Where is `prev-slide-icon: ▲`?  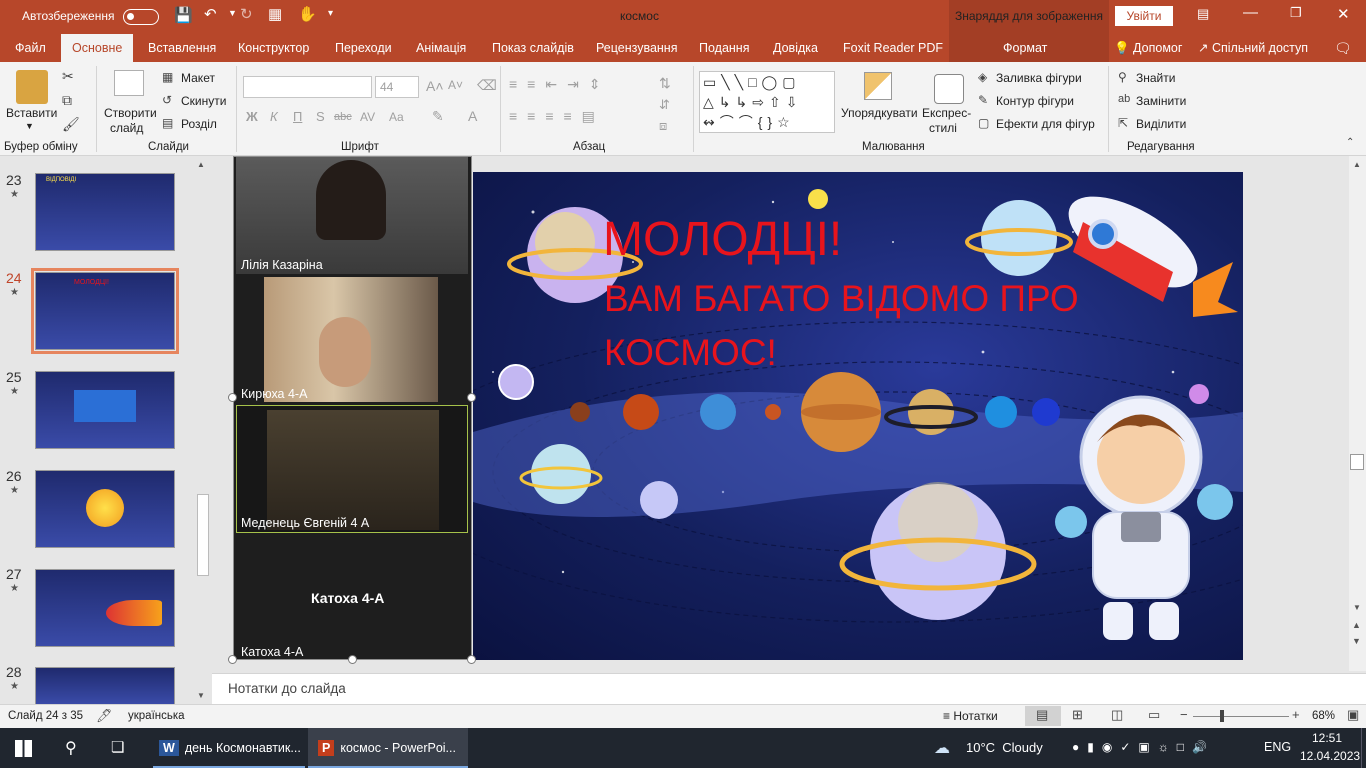
prev-slide-icon: ▲ is located at coordinates (1356, 625).